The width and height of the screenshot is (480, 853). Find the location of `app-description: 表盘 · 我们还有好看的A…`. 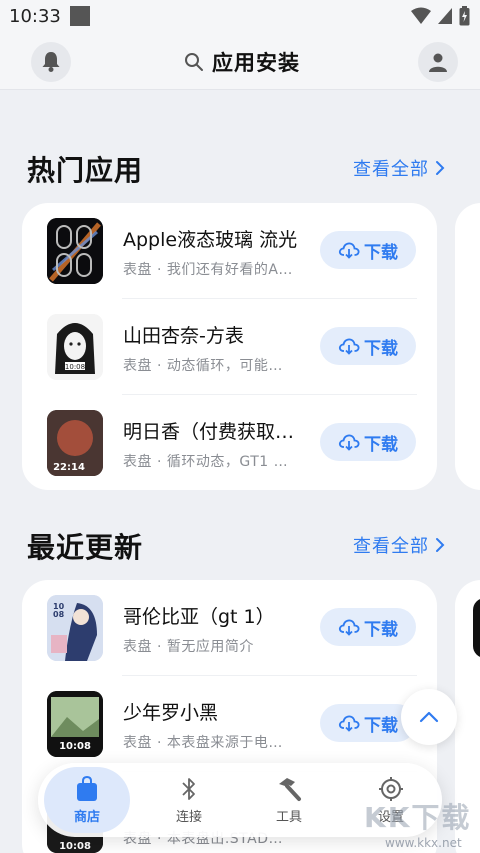

app-description: 表盘 · 我们还有好看的A… is located at coordinates (208, 270).